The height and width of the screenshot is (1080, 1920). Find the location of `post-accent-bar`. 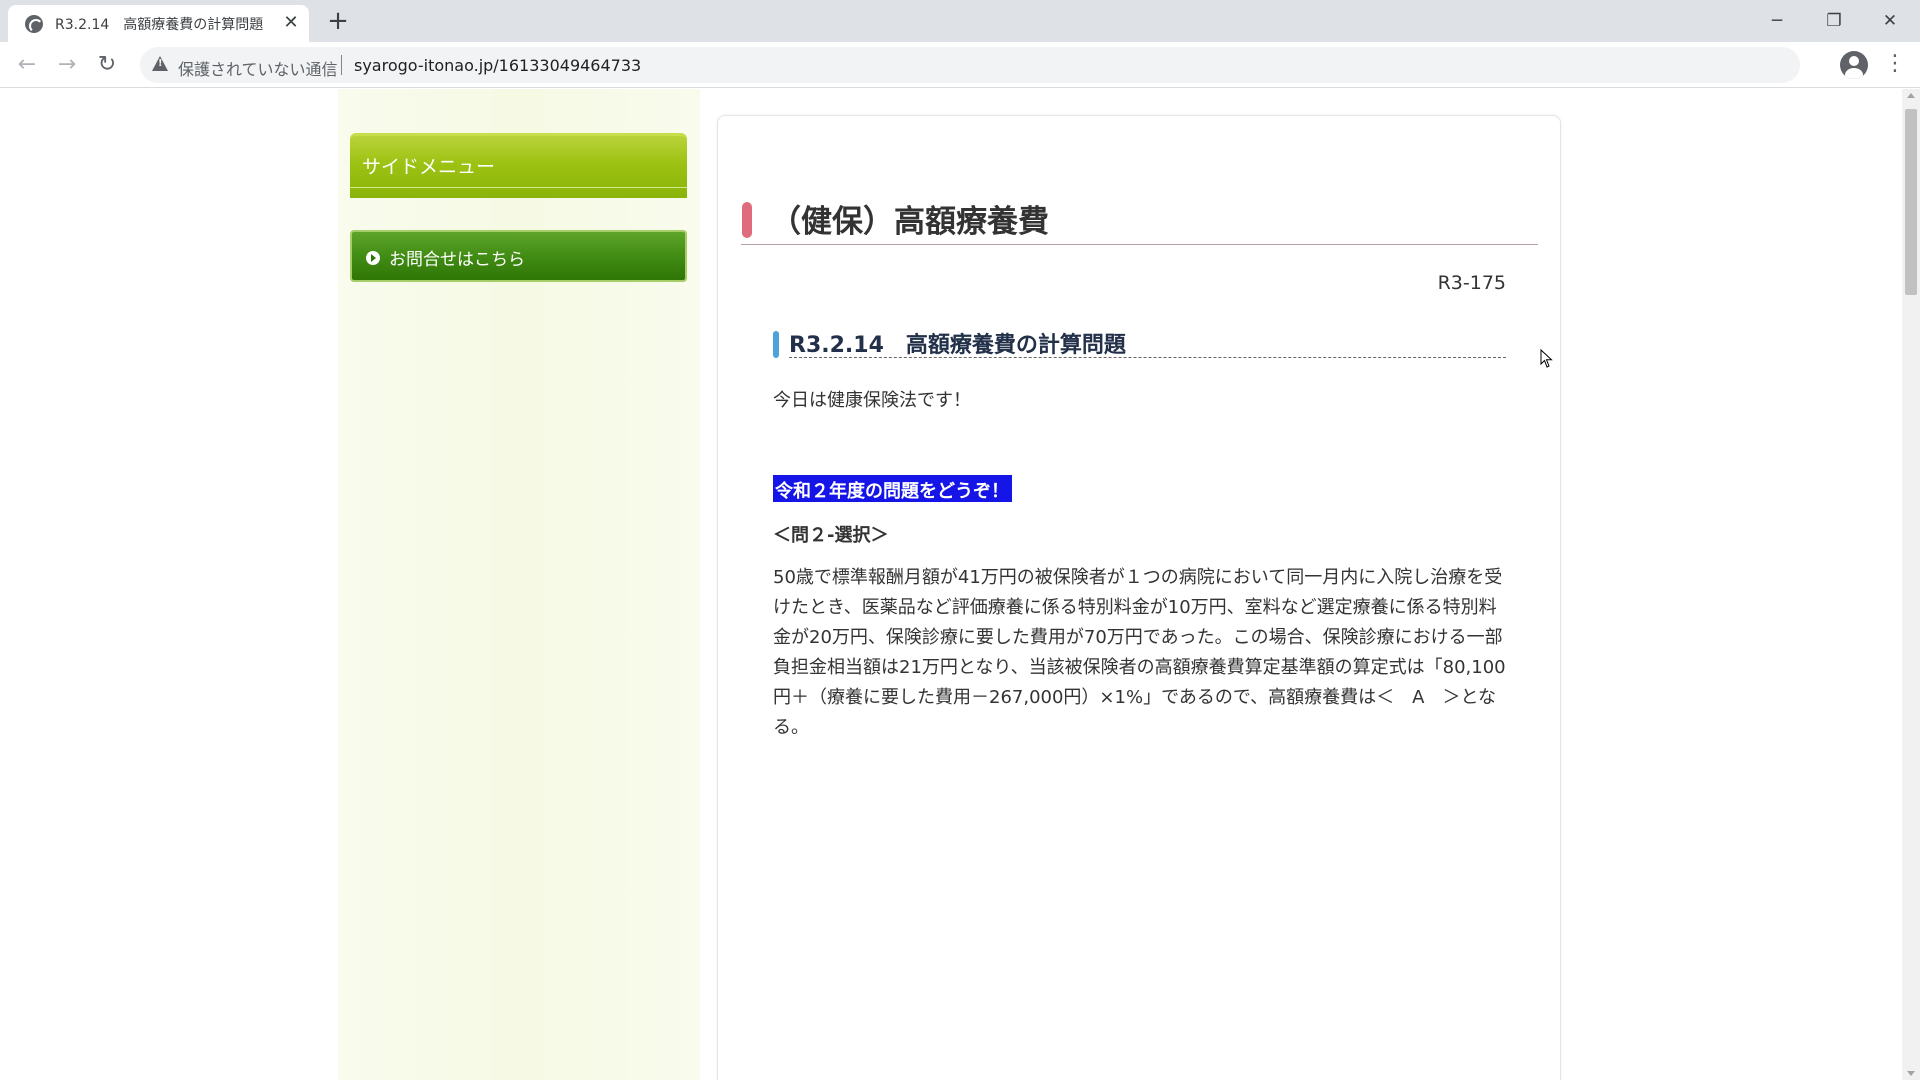

post-accent-bar is located at coordinates (776, 344).